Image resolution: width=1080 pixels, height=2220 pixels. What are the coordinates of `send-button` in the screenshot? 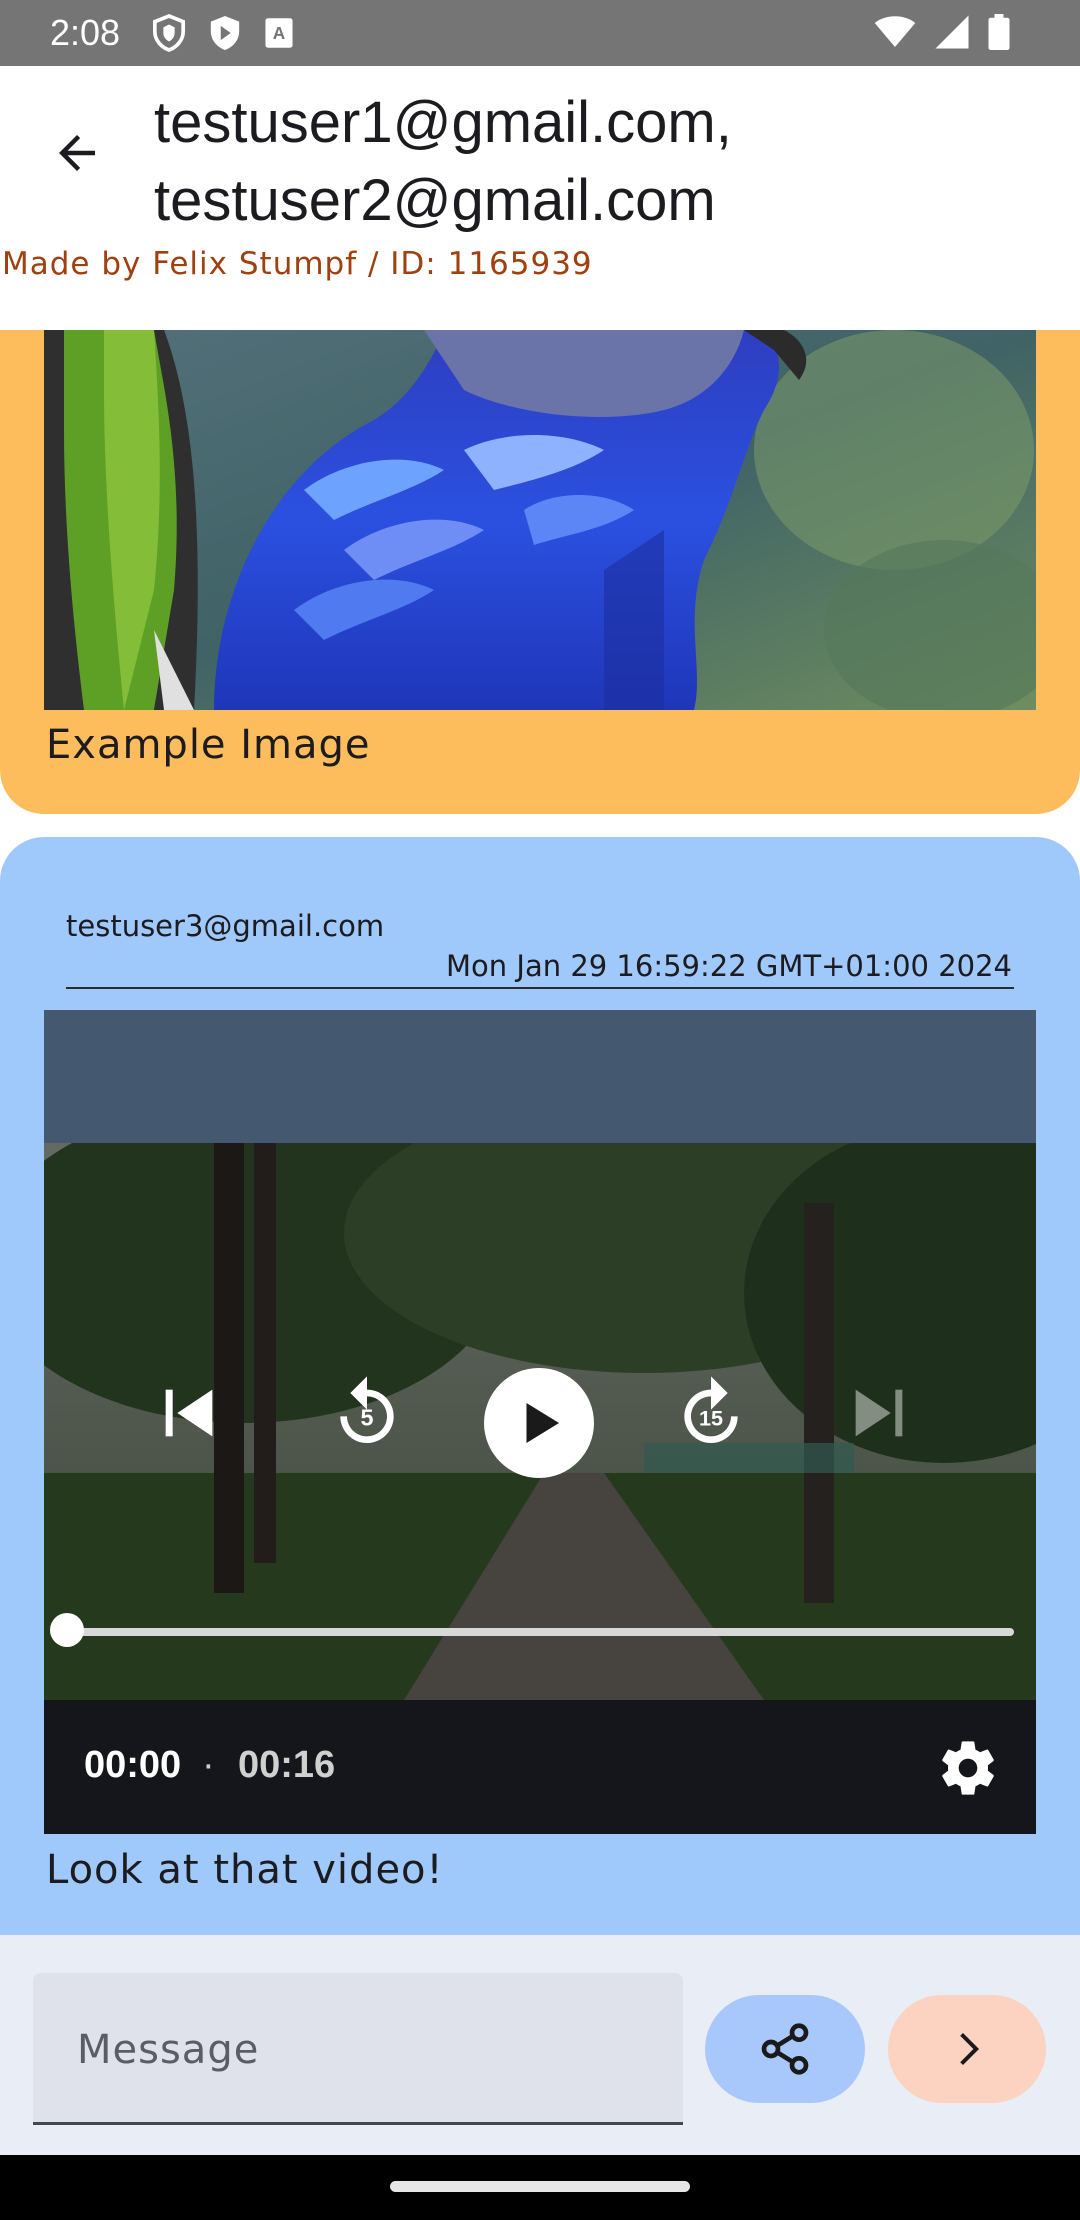 It's located at (967, 2049).